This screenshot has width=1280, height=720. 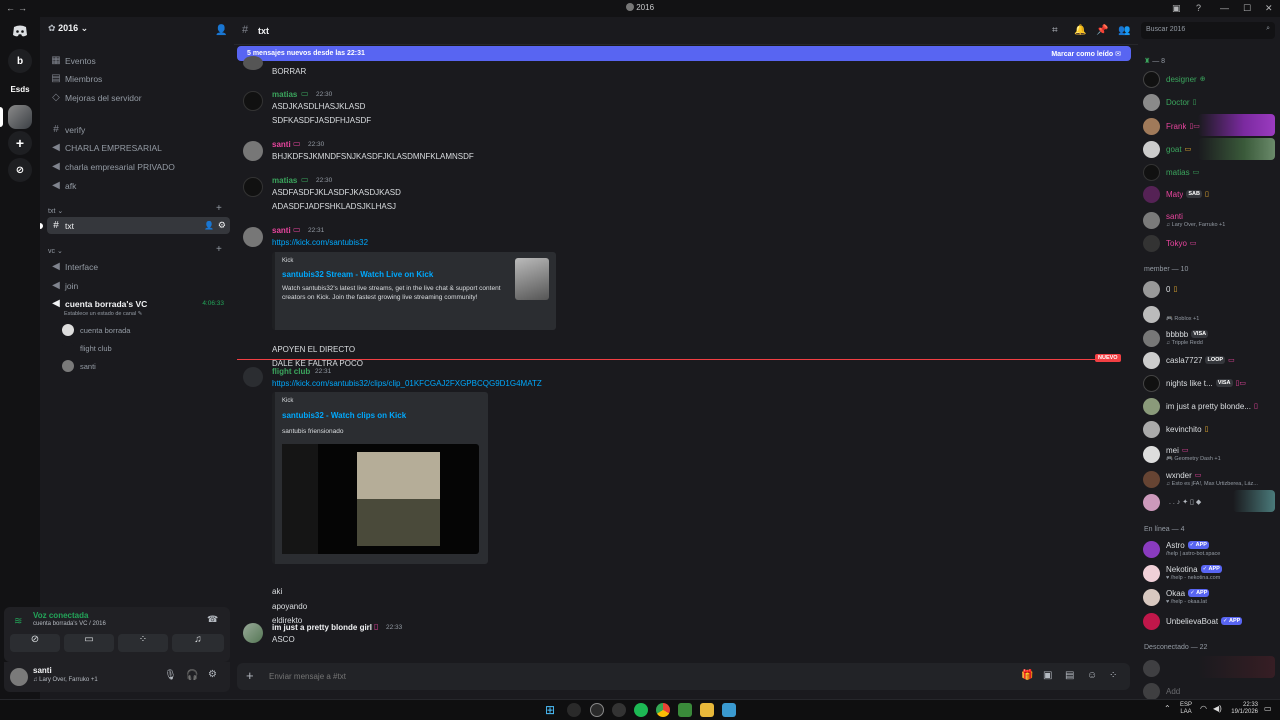 What do you see at coordinates (1268, 708) in the screenshot?
I see `notification-icon: ▭` at bounding box center [1268, 708].